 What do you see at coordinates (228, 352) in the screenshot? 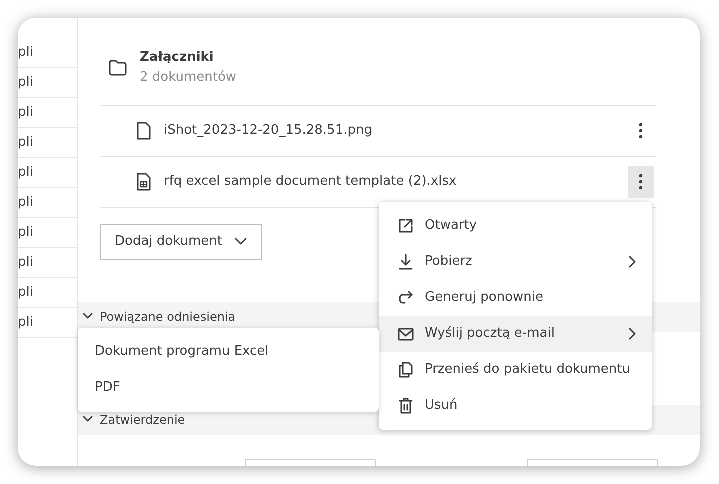
I see `menu-item: Dokument programu Excel` at bounding box center [228, 352].